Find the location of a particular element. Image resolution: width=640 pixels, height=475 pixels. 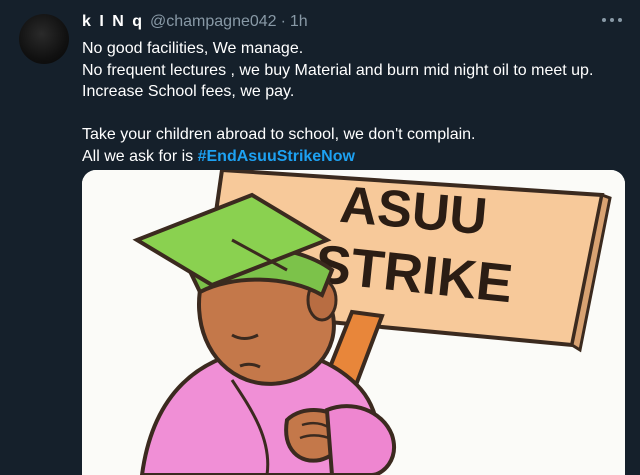

tweet-header: k I N q @champagne042 · 1h is located at coordinates (195, 24).